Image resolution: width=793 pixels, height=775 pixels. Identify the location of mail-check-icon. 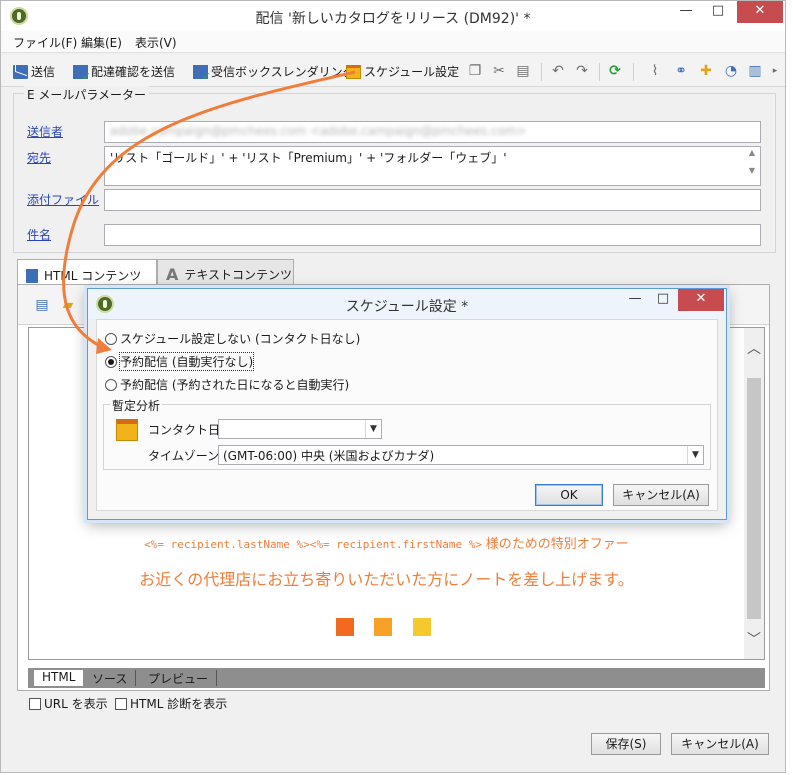
(82, 73).